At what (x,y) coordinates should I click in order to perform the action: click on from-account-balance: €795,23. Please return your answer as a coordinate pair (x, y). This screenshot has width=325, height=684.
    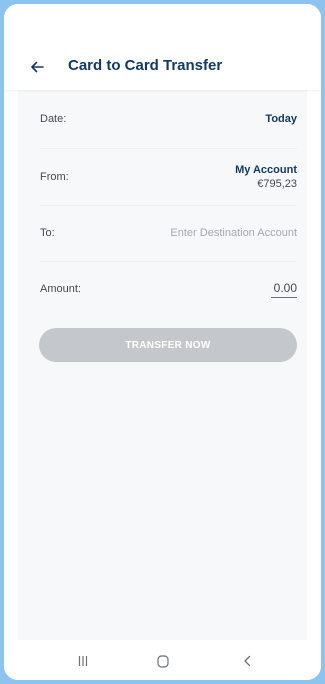
    Looking at the image, I should click on (277, 183).